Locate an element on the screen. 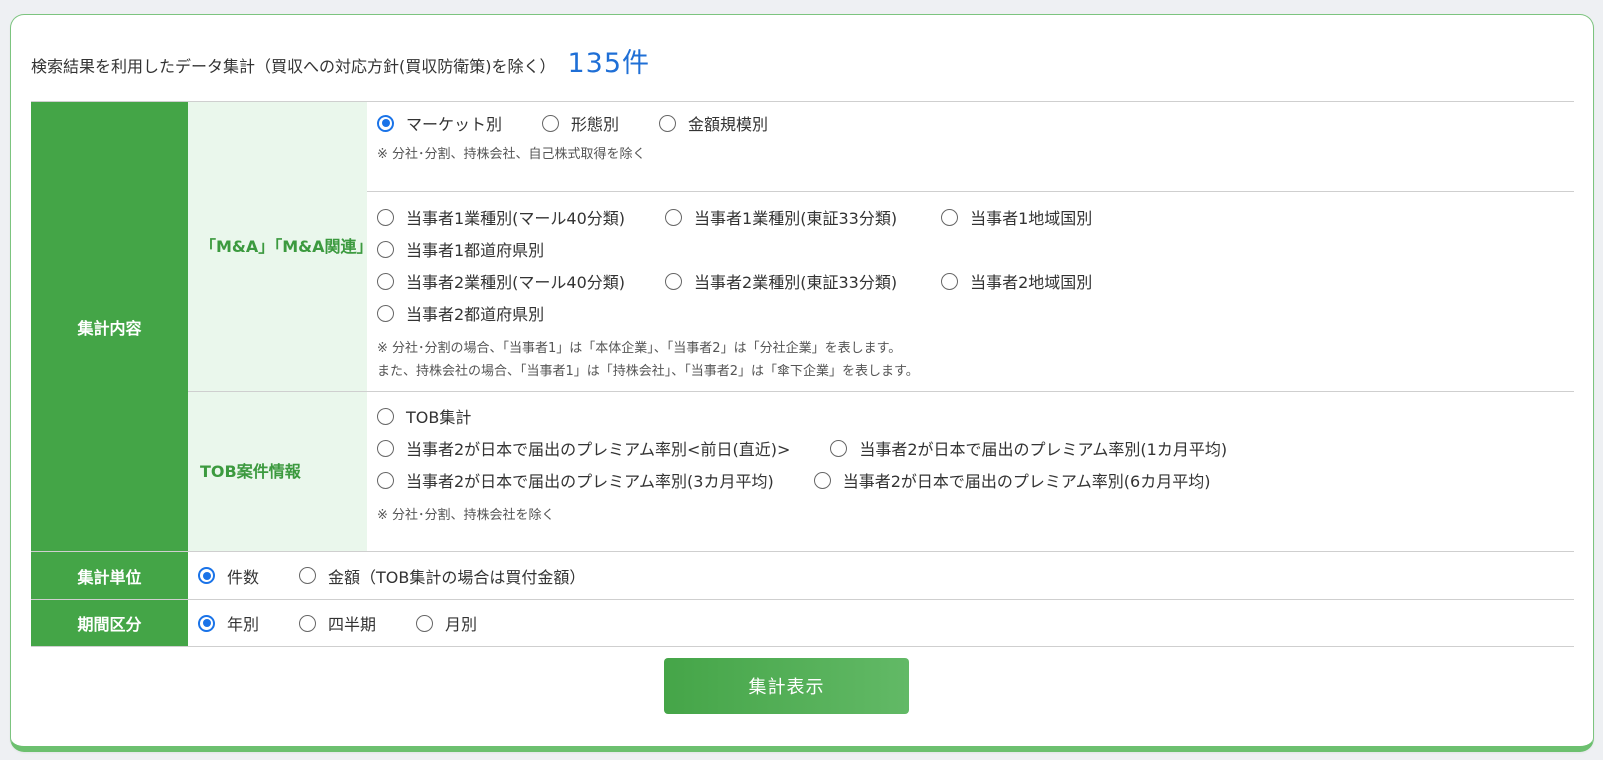 Image resolution: width=1603 pixels, height=760 pixels. unit-label: 集計単位 is located at coordinates (109, 575).